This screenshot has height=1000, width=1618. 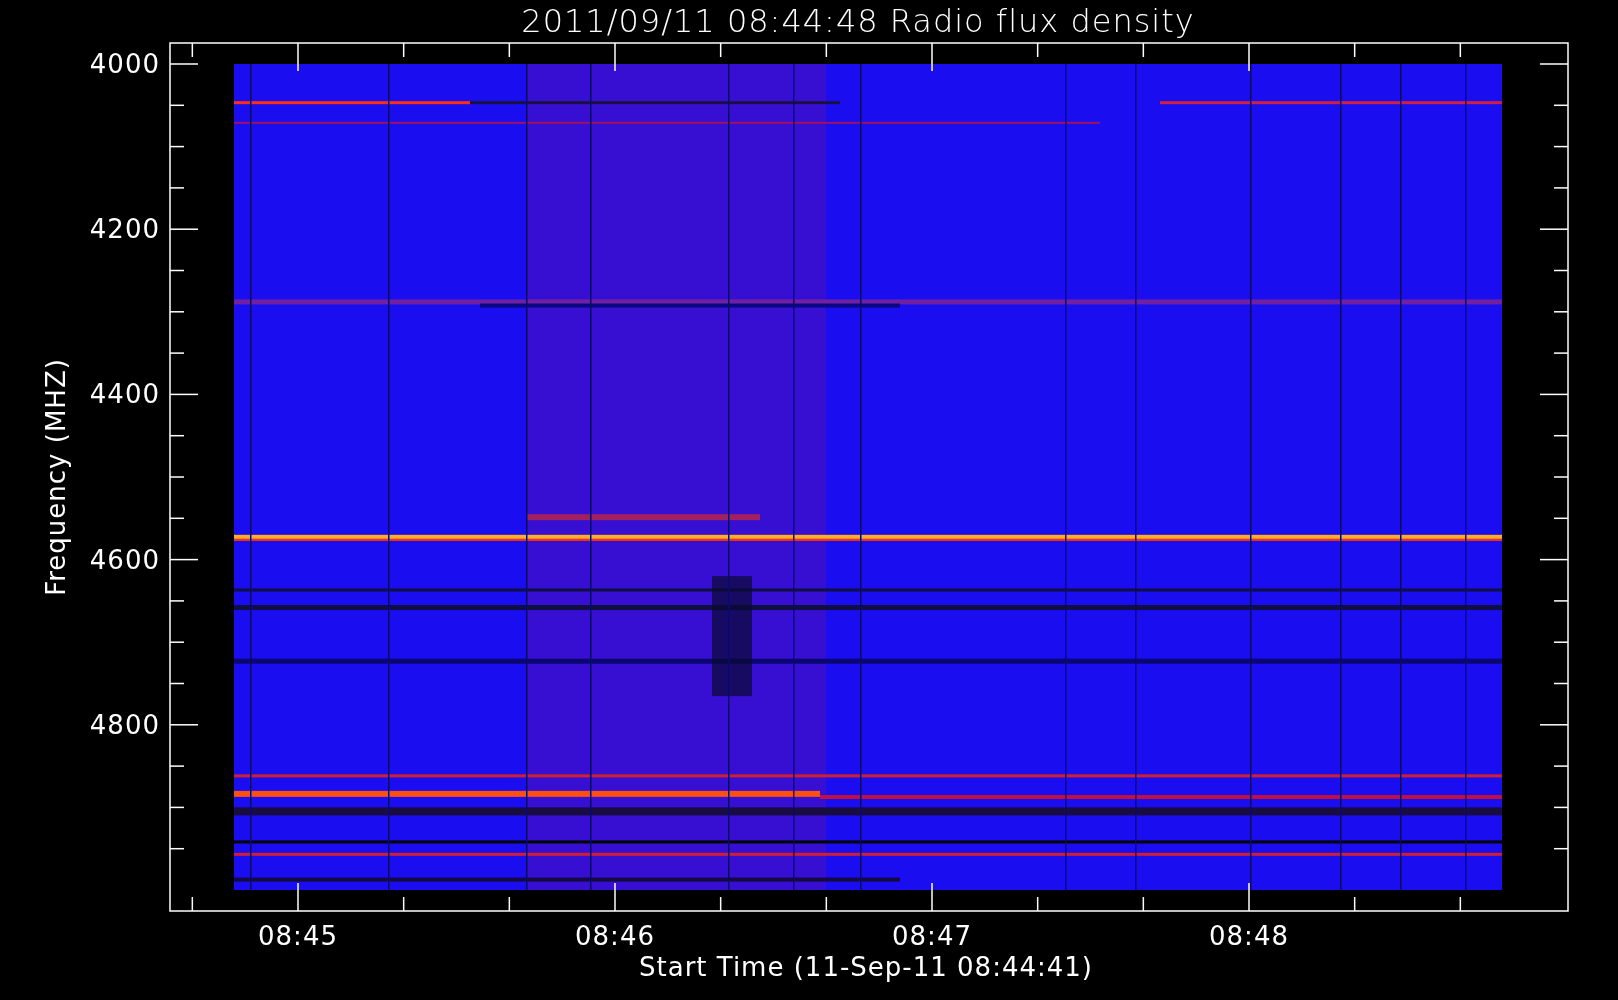 I want to click on x-tick-label: 08:47, so click(x=932, y=936).